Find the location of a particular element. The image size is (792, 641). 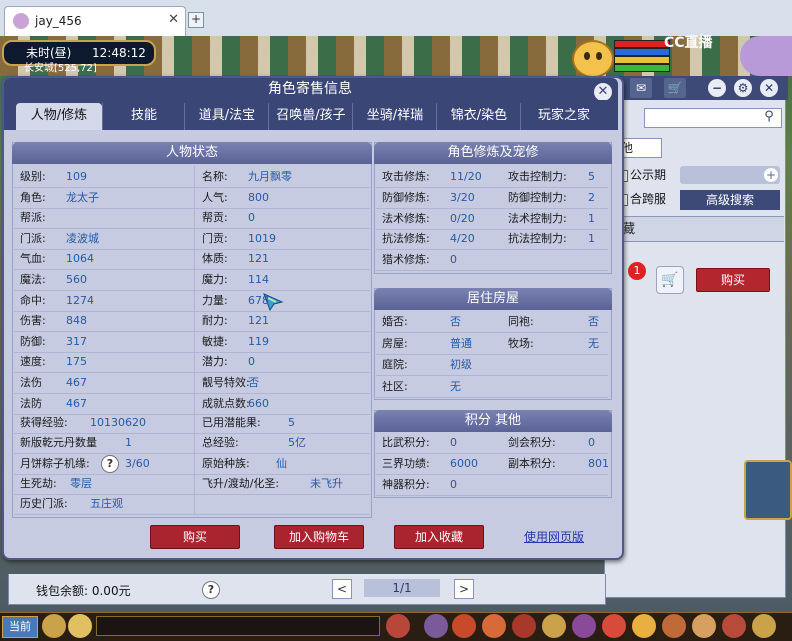

dialog-title: 角色寄售信息 is located at coordinates (310, 89).